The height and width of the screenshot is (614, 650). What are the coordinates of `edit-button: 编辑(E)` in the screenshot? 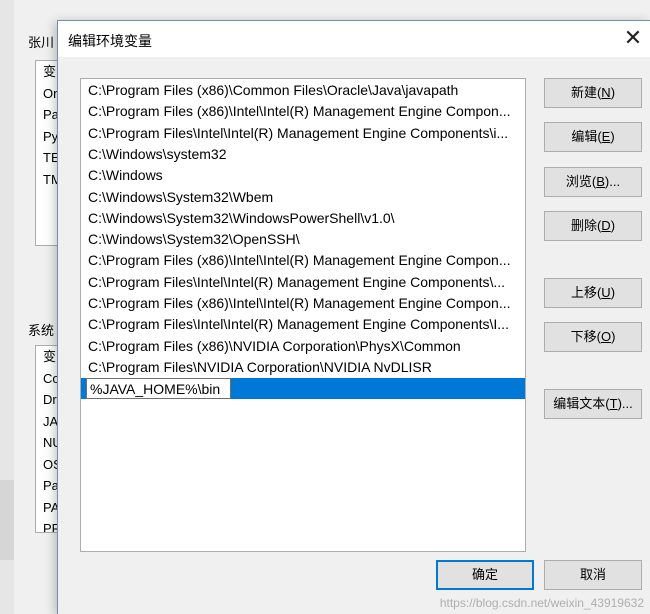 It's located at (593, 137).